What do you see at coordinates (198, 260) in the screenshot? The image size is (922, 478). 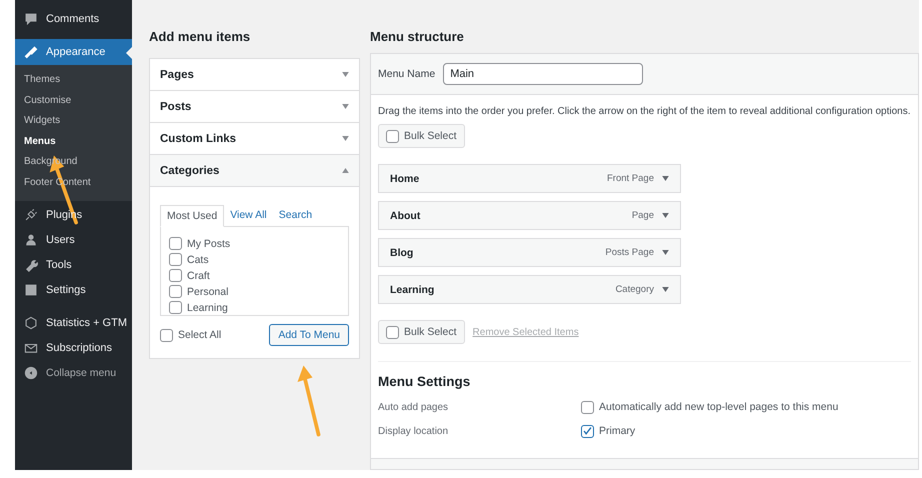 I see `checkbox-label: Cats` at bounding box center [198, 260].